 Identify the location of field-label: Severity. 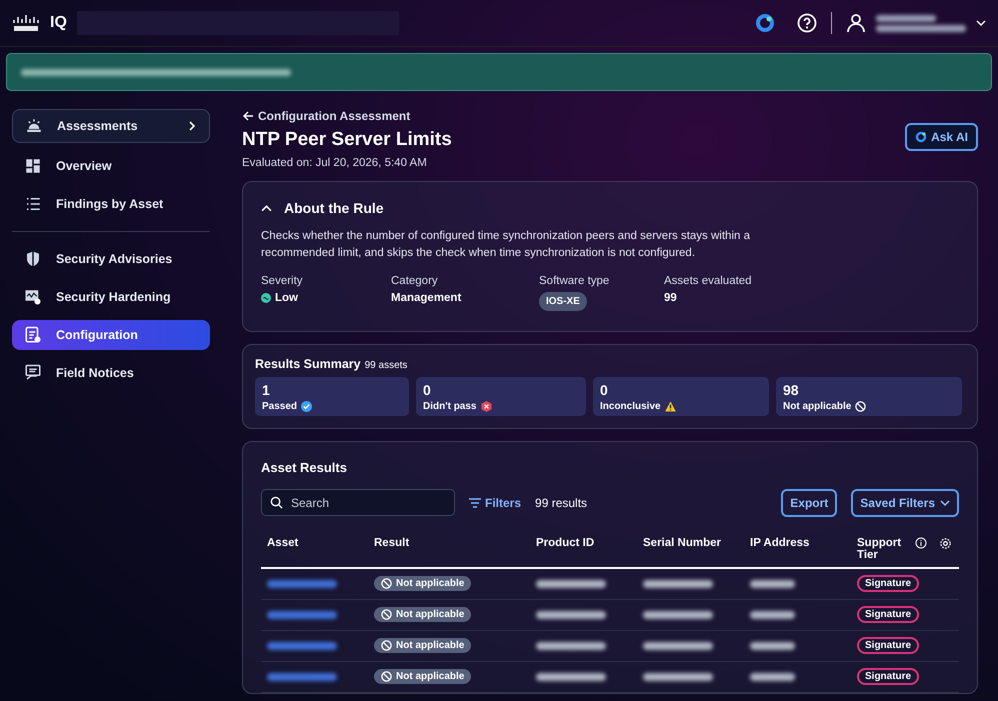
(282, 280).